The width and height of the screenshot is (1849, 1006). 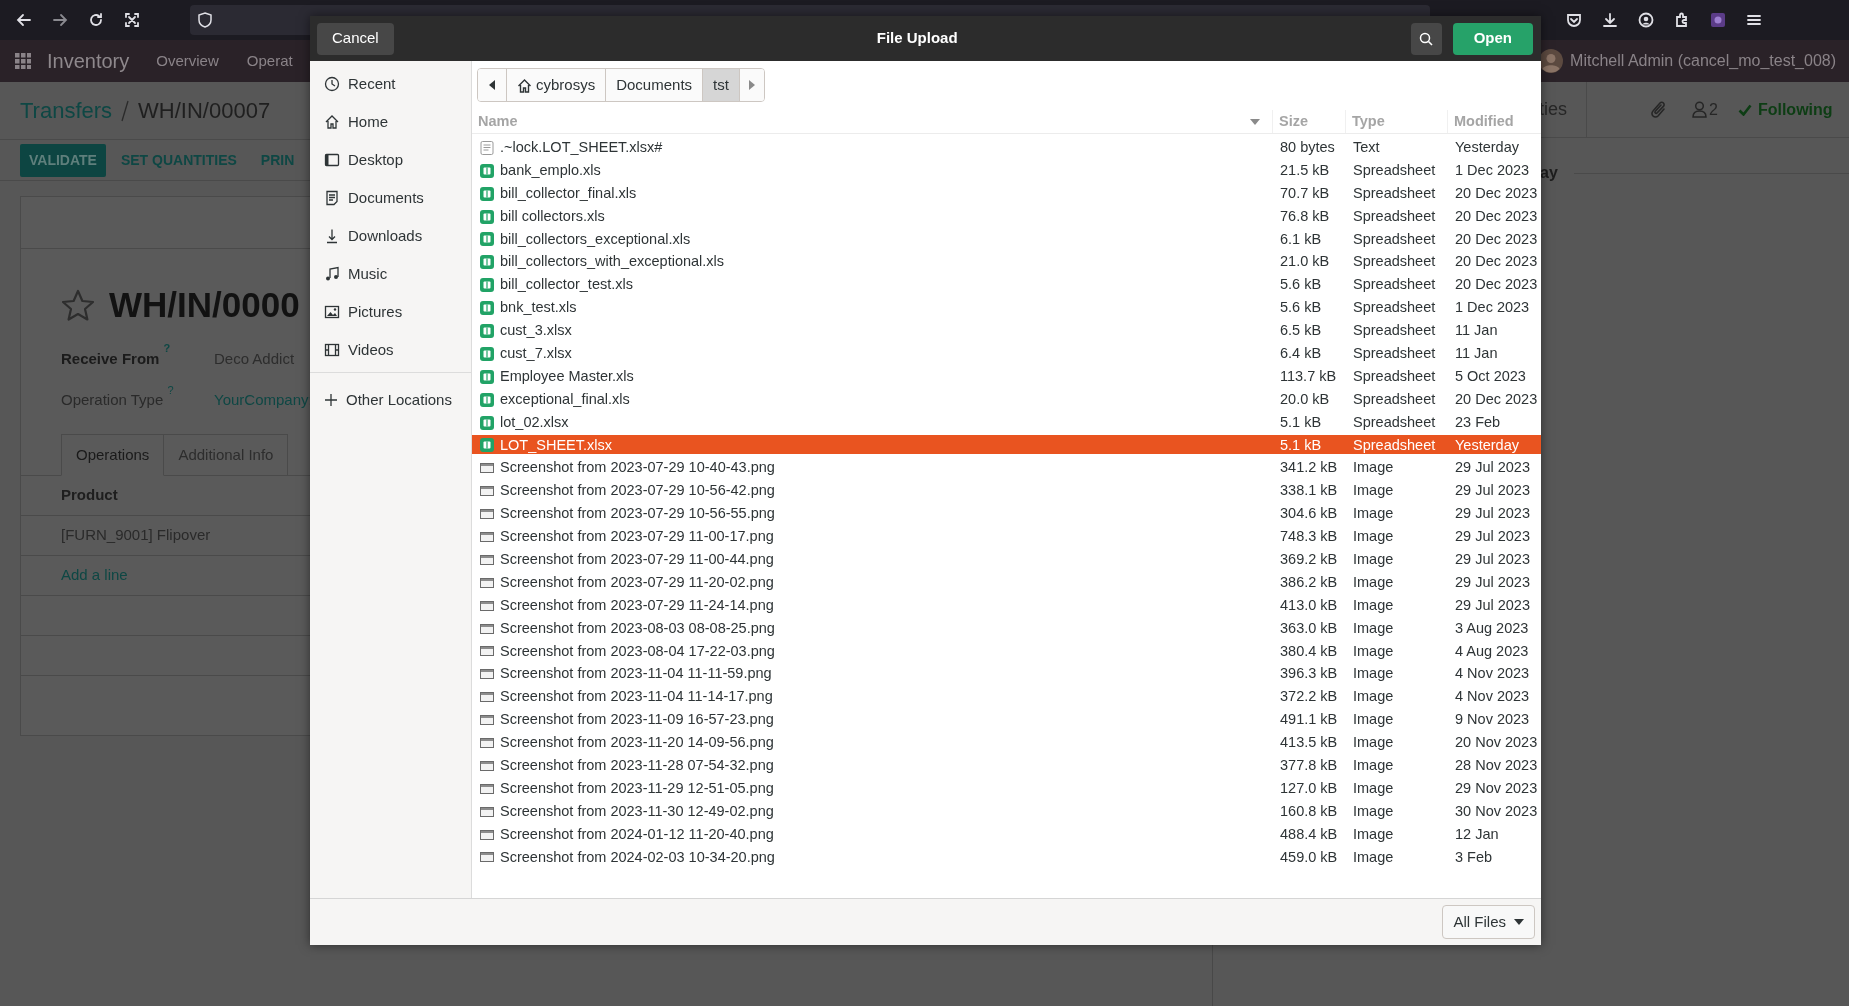 What do you see at coordinates (390, 350) in the screenshot?
I see `place-item: Videos` at bounding box center [390, 350].